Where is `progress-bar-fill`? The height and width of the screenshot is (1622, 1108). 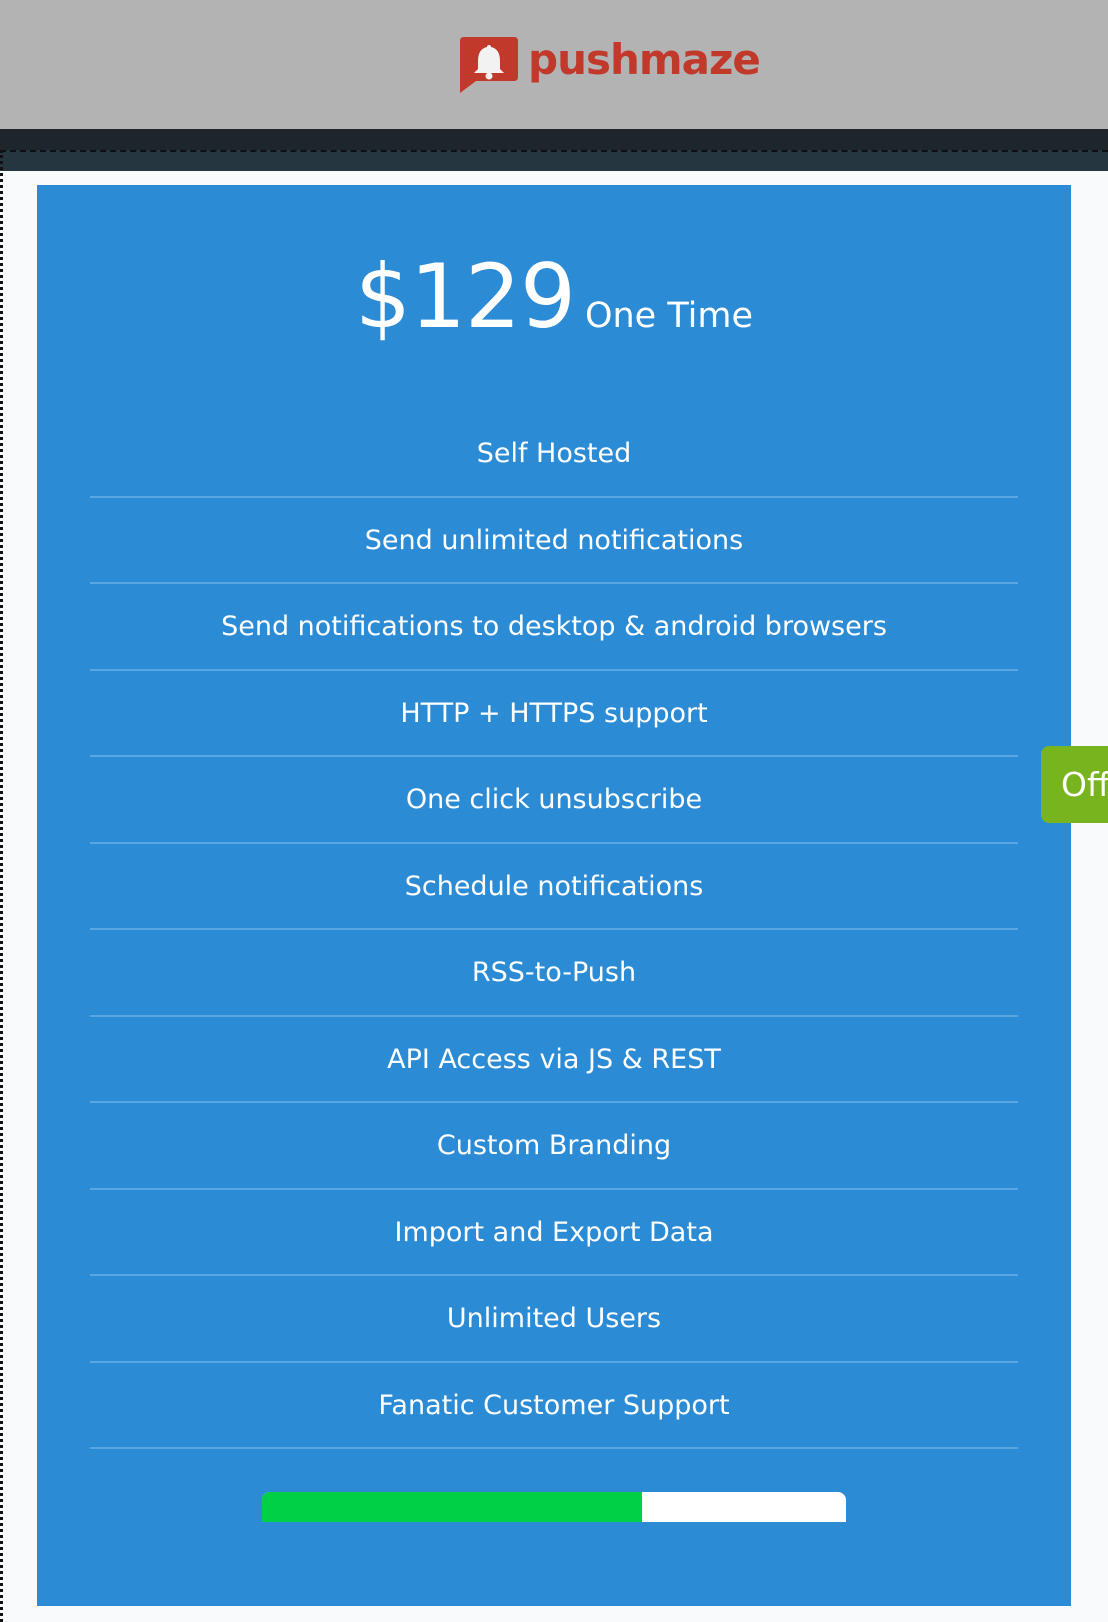 progress-bar-fill is located at coordinates (452, 1507).